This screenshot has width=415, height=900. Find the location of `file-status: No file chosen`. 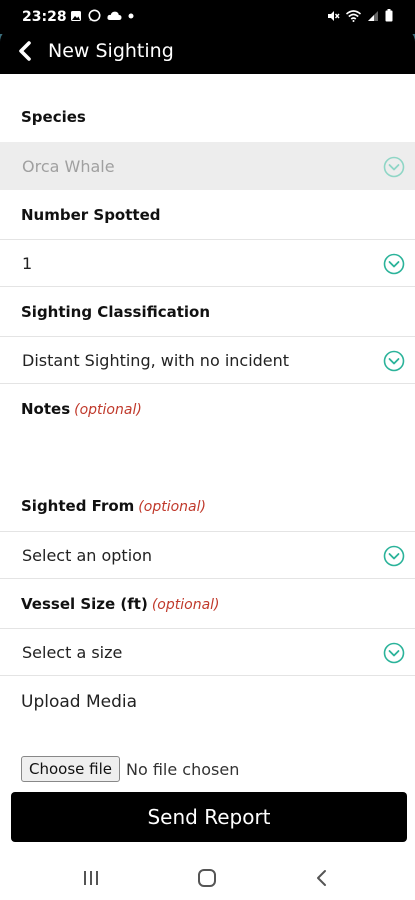

file-status: No file chosen is located at coordinates (183, 769).